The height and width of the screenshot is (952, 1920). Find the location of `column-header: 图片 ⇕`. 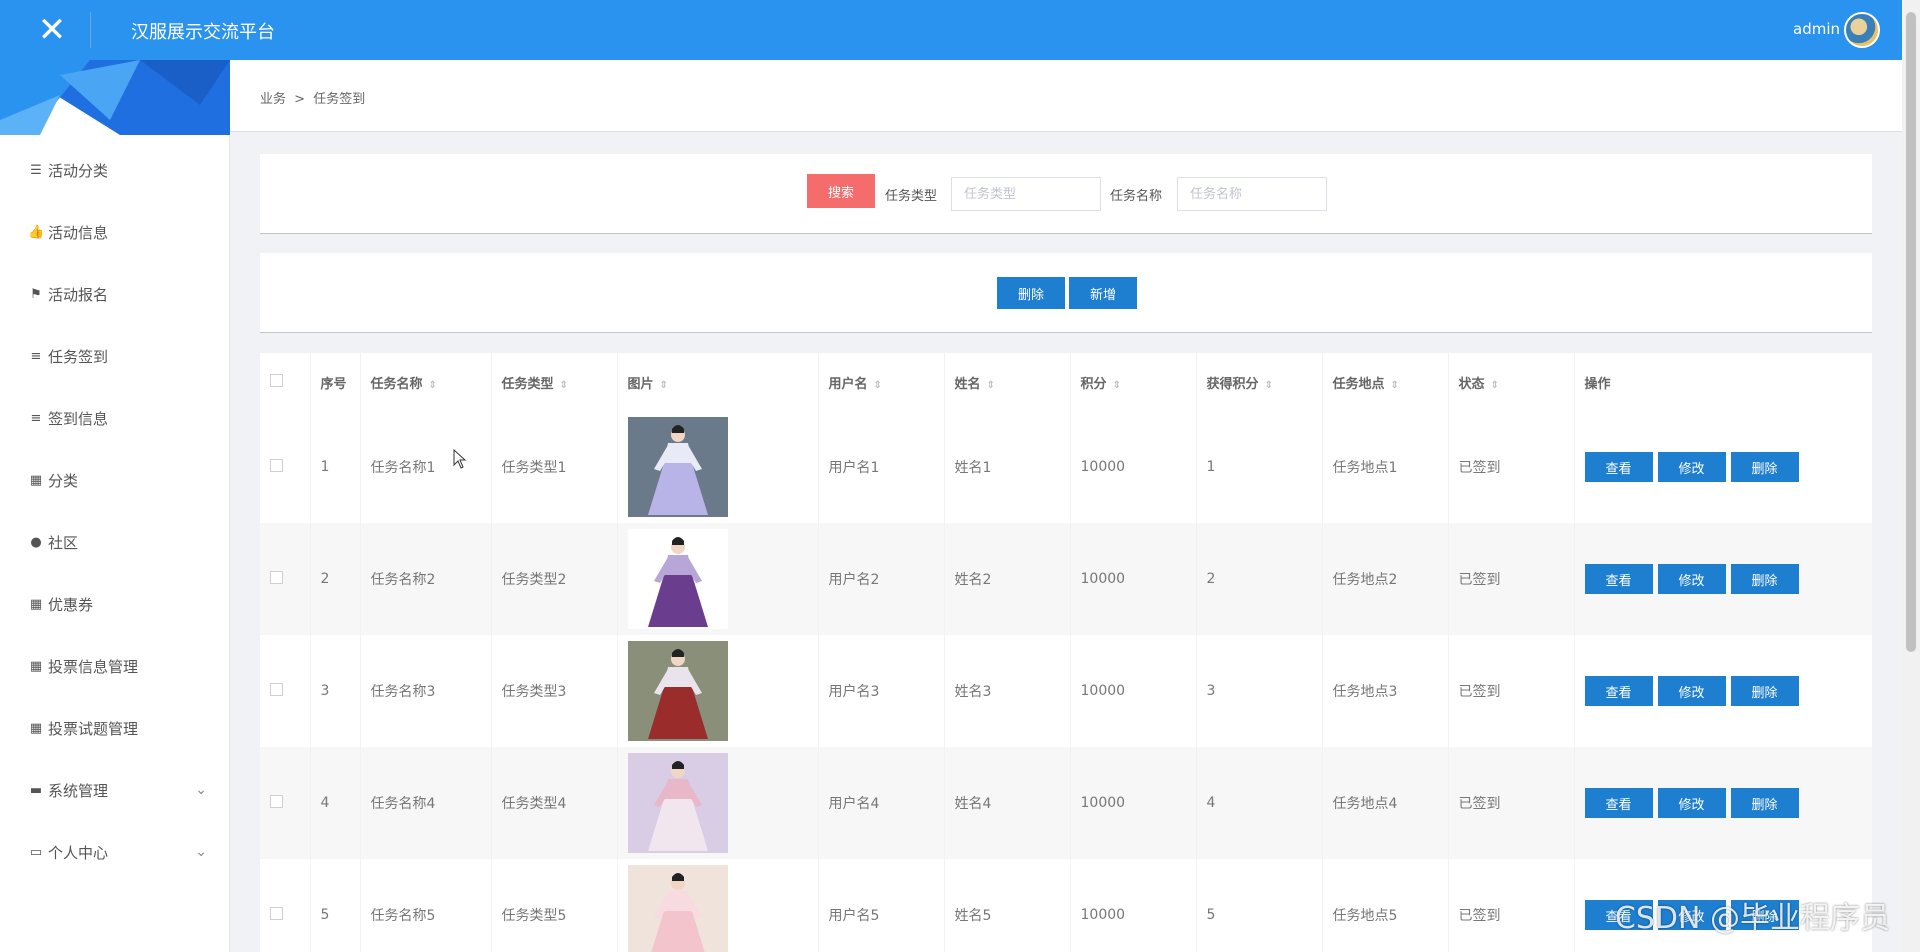

column-header: 图片 ⇕ is located at coordinates (718, 382).